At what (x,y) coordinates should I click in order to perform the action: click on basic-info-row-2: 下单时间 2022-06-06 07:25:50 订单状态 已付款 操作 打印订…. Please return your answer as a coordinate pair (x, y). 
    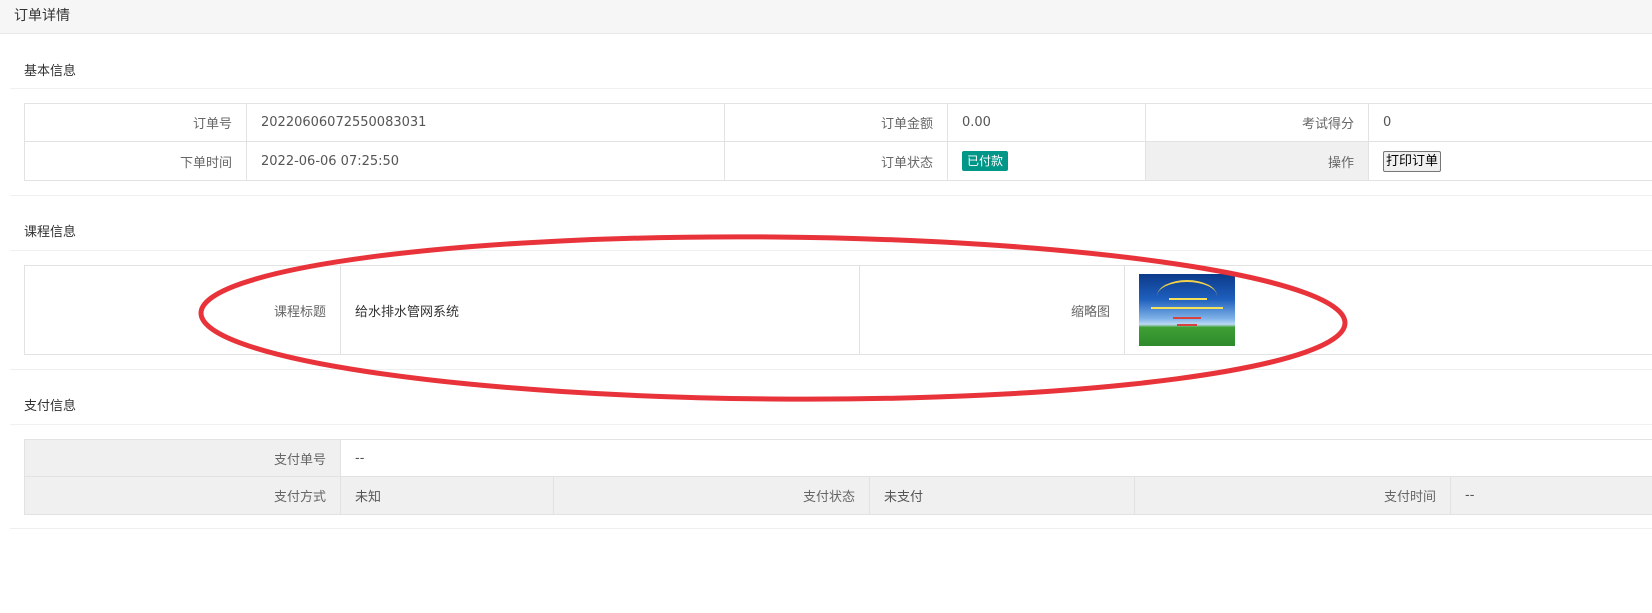
    Looking at the image, I should click on (838, 161).